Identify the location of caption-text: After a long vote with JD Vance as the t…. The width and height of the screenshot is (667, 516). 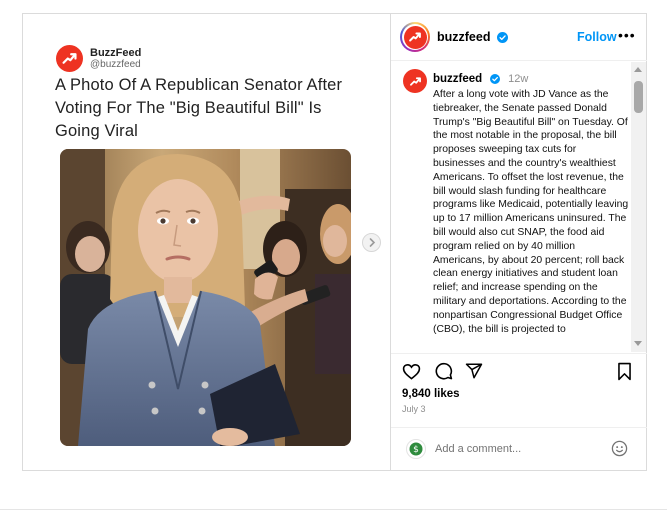
(531, 212).